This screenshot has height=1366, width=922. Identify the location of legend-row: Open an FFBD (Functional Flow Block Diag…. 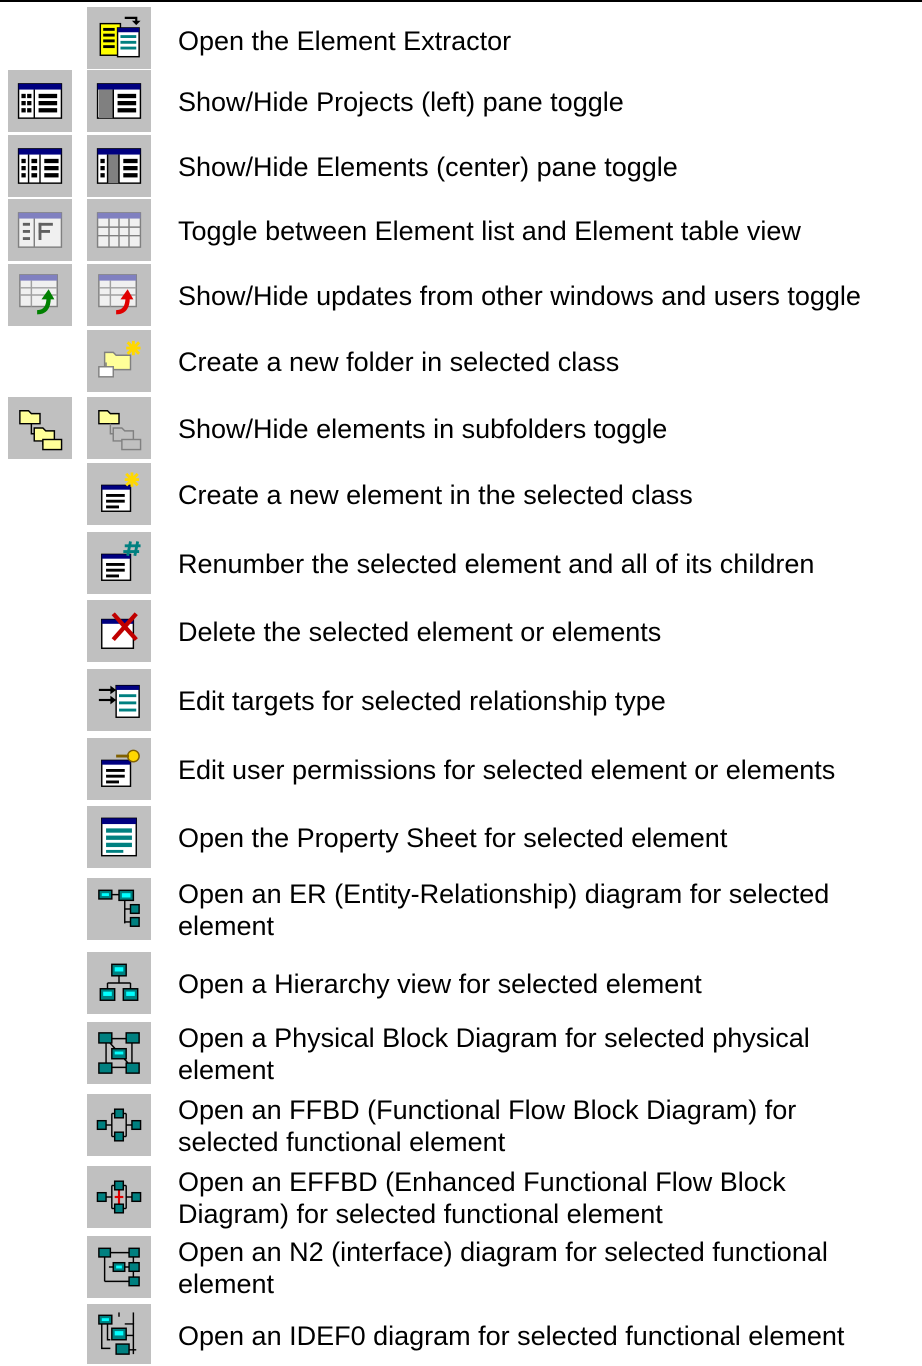
(461, 1129).